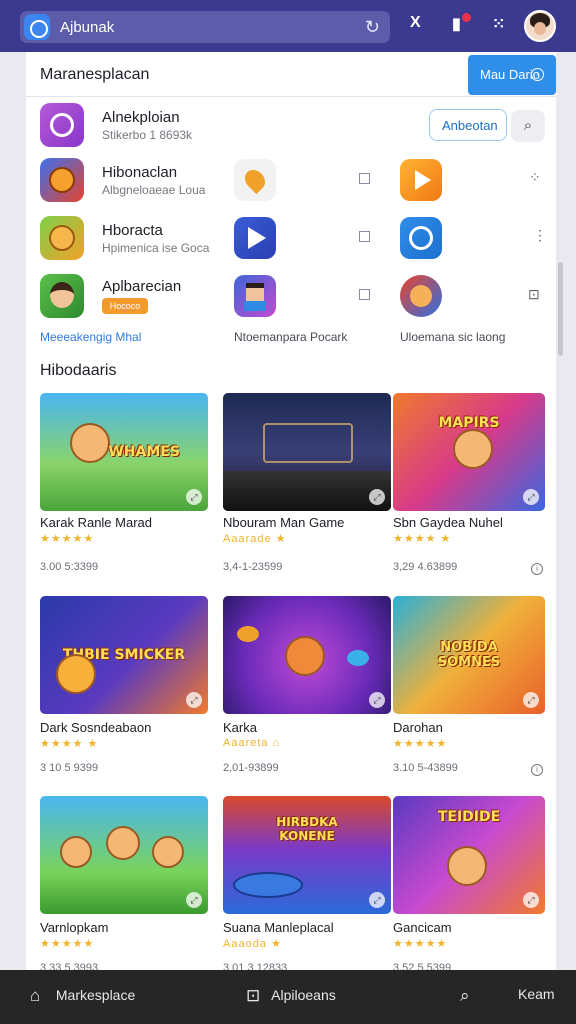 This screenshot has width=576, height=1024. Describe the element at coordinates (425, 768) in the screenshot. I see `download-count: 3.10 5-43899` at that location.